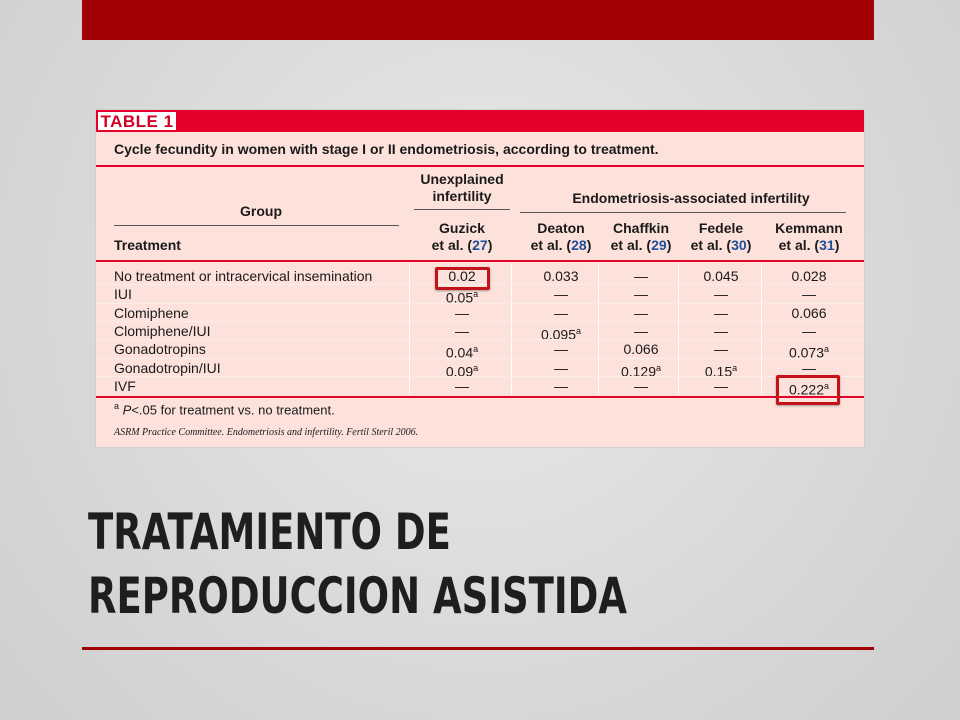 The width and height of the screenshot is (960, 720). I want to click on column-citation: et al. (31), so click(809, 245).